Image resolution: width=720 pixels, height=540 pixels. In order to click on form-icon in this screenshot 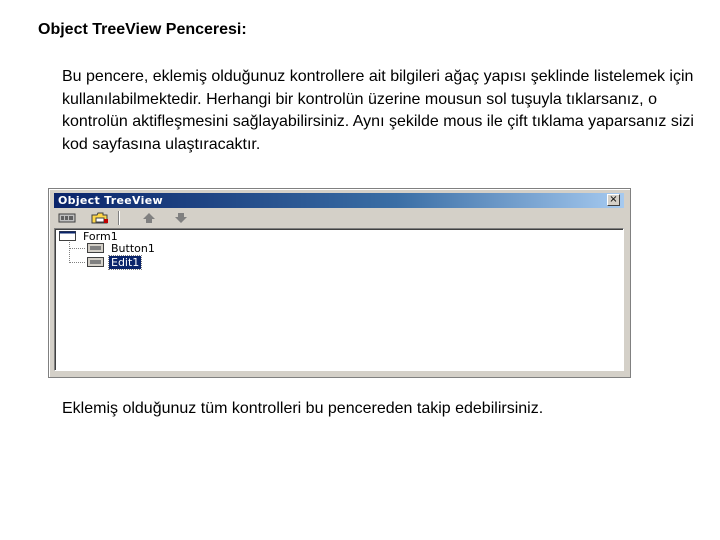, I will do `click(67, 236)`.